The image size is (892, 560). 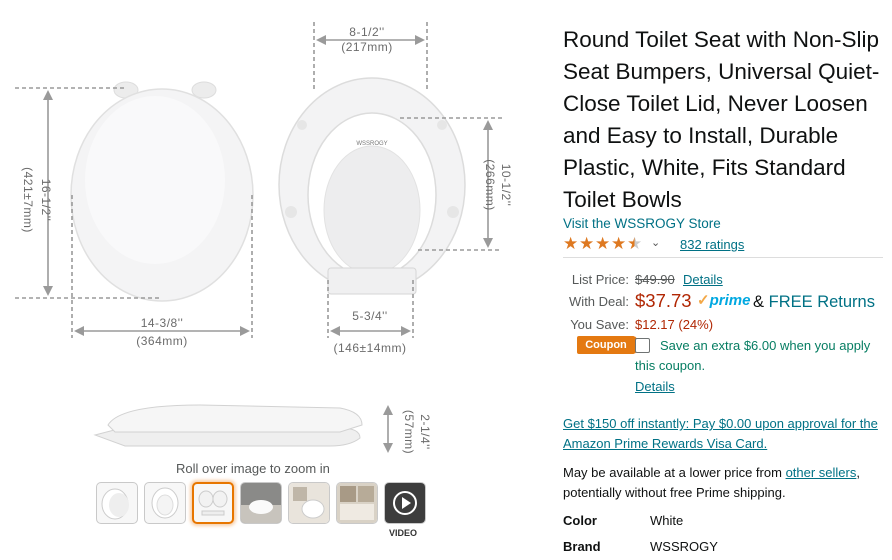 What do you see at coordinates (367, 47) in the screenshot?
I see `top-width-mm: (217mm)` at bounding box center [367, 47].